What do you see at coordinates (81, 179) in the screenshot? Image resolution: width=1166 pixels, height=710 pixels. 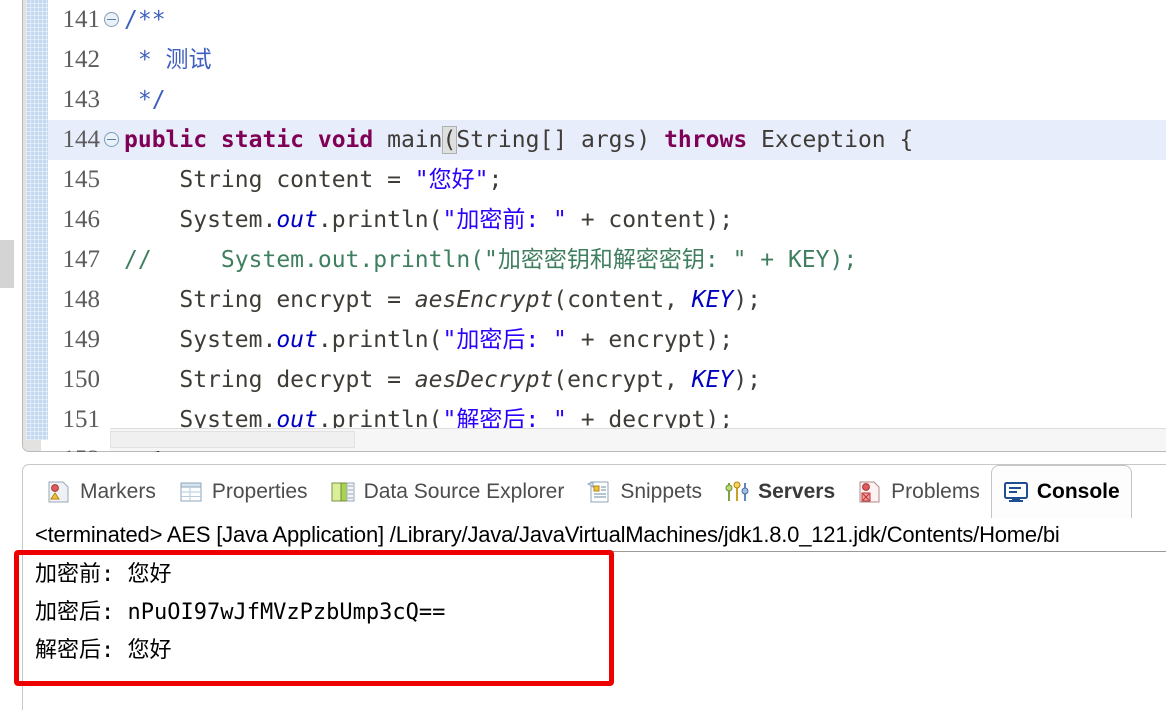 I see `line-number: 145` at bounding box center [81, 179].